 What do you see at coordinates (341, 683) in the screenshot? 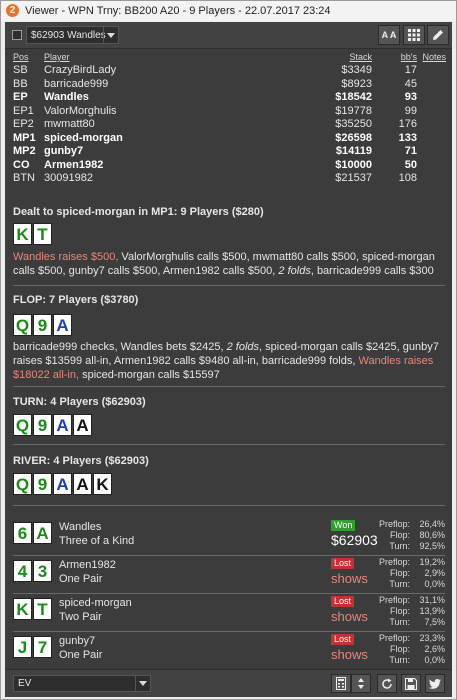
I see `calculator-button` at bounding box center [341, 683].